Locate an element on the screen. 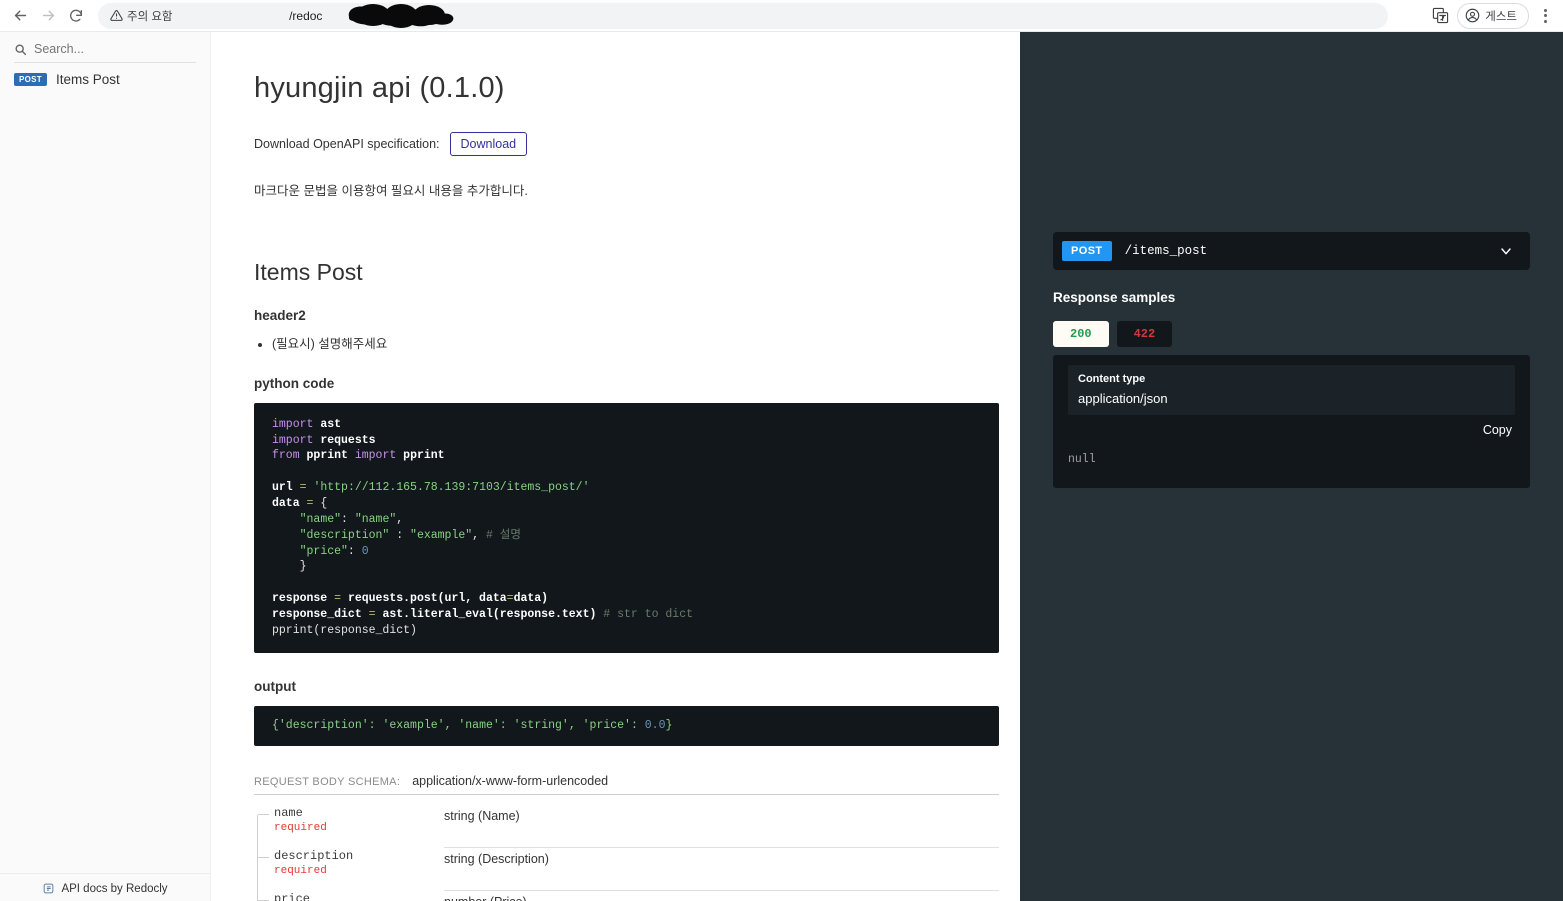  table-row: price required number (Price) is located at coordinates (628, 896).